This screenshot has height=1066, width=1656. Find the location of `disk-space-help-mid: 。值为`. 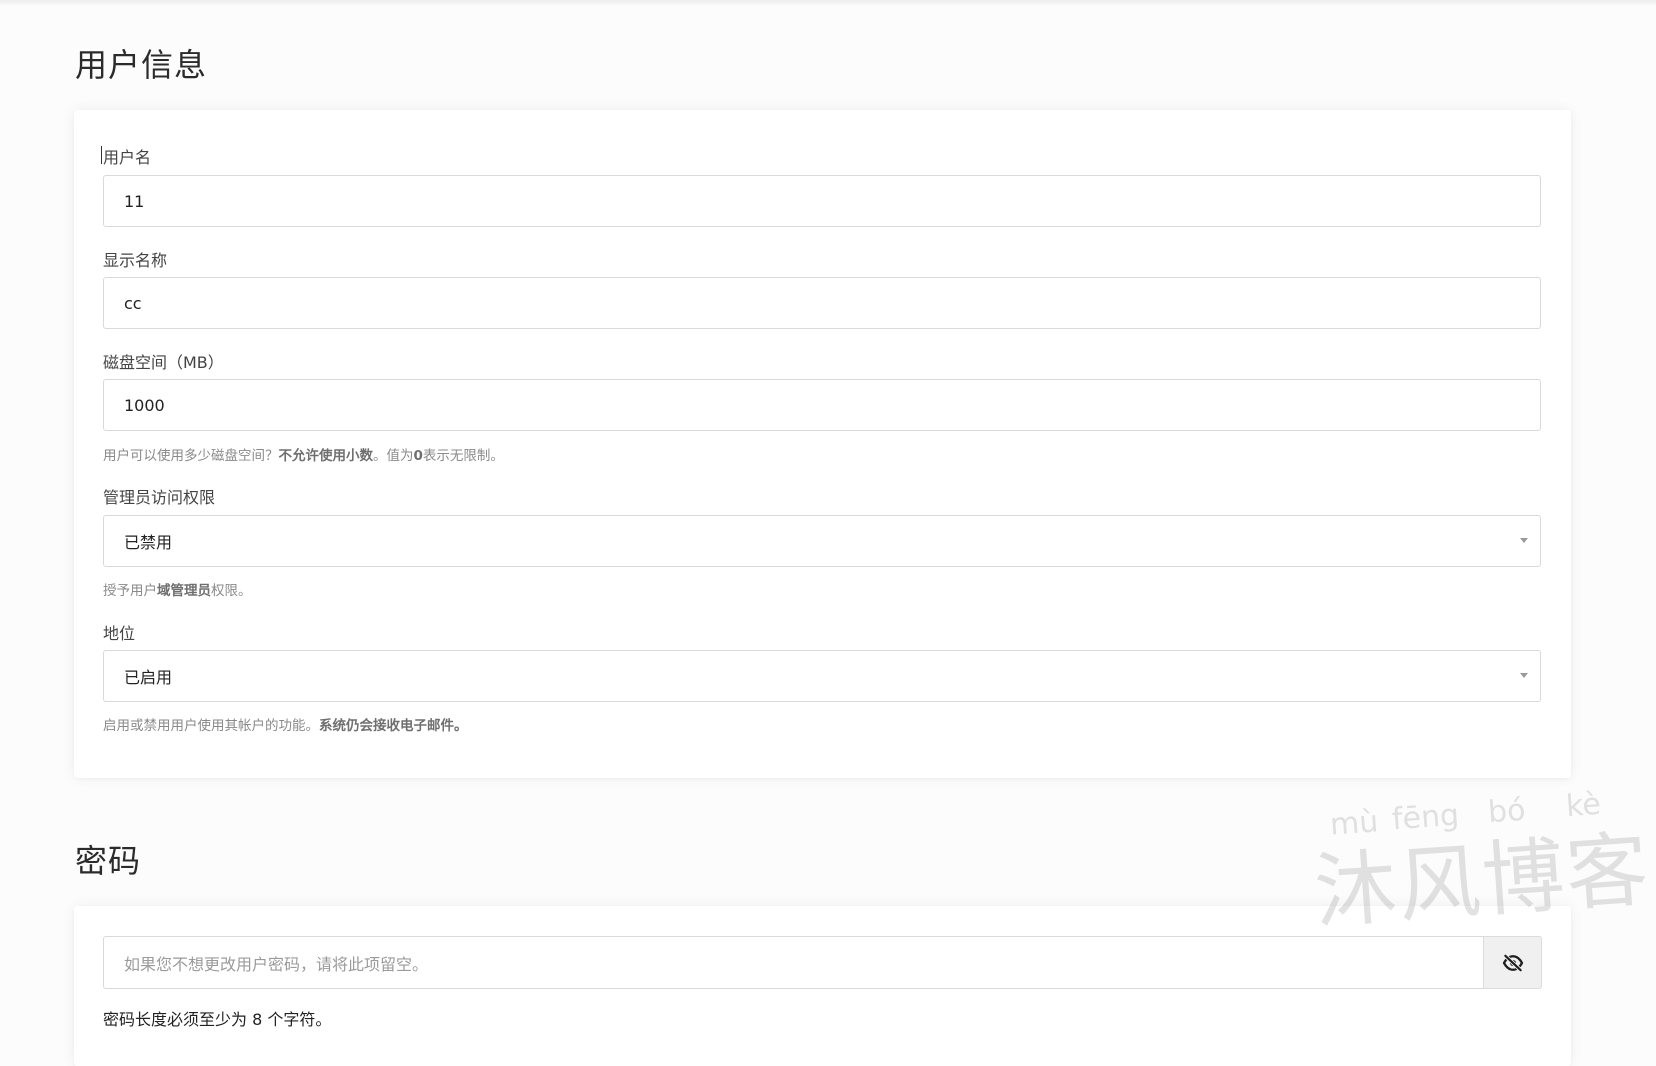

disk-space-help-mid: 。值为 is located at coordinates (393, 456).